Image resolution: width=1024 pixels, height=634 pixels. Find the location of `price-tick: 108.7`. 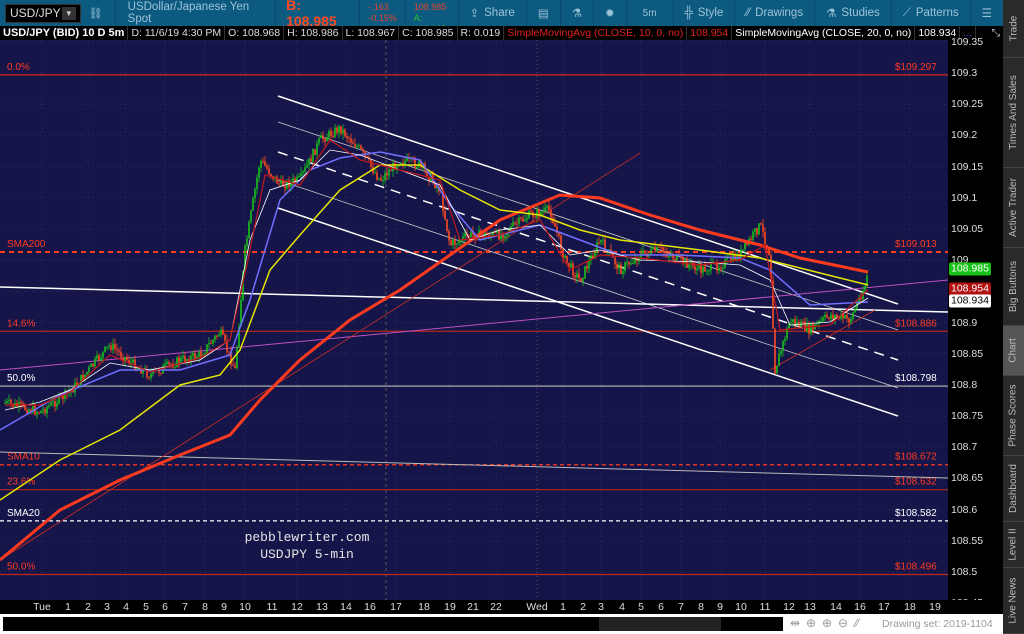

price-tick: 108.7 is located at coordinates (964, 447).